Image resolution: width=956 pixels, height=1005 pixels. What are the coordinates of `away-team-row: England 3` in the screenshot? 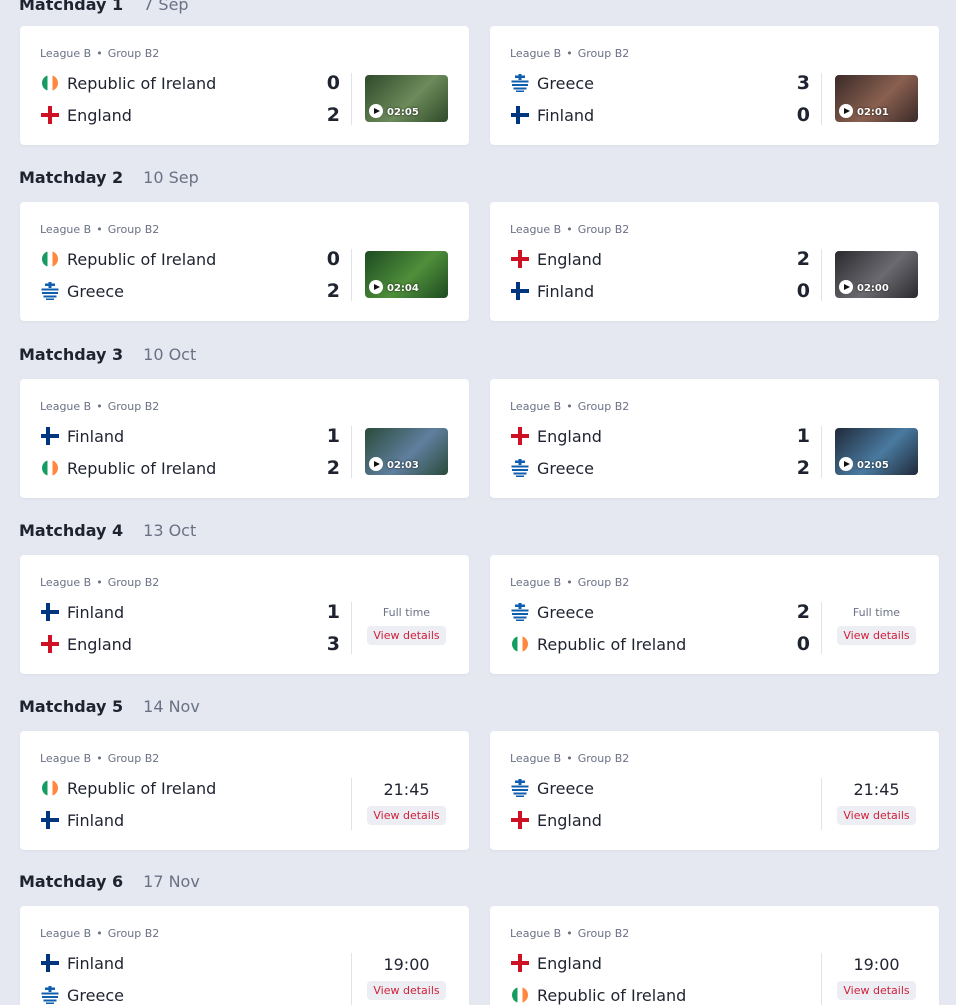 It's located at (190, 644).